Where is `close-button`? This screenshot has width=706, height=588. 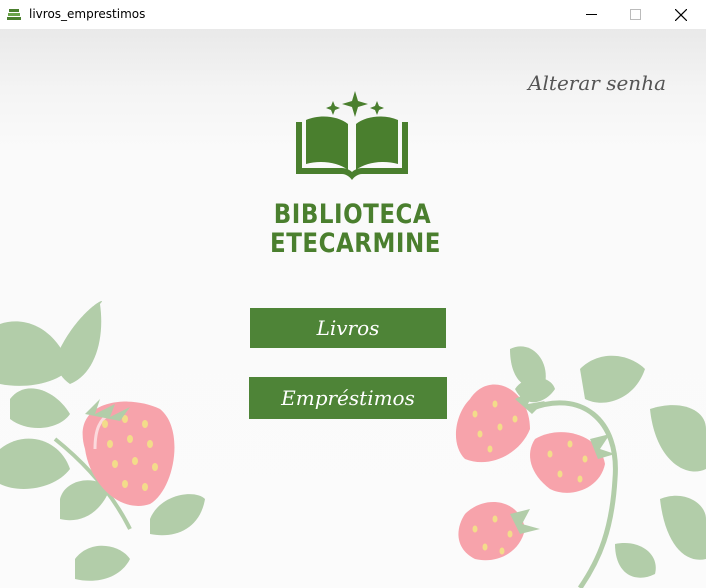 close-button is located at coordinates (681, 14).